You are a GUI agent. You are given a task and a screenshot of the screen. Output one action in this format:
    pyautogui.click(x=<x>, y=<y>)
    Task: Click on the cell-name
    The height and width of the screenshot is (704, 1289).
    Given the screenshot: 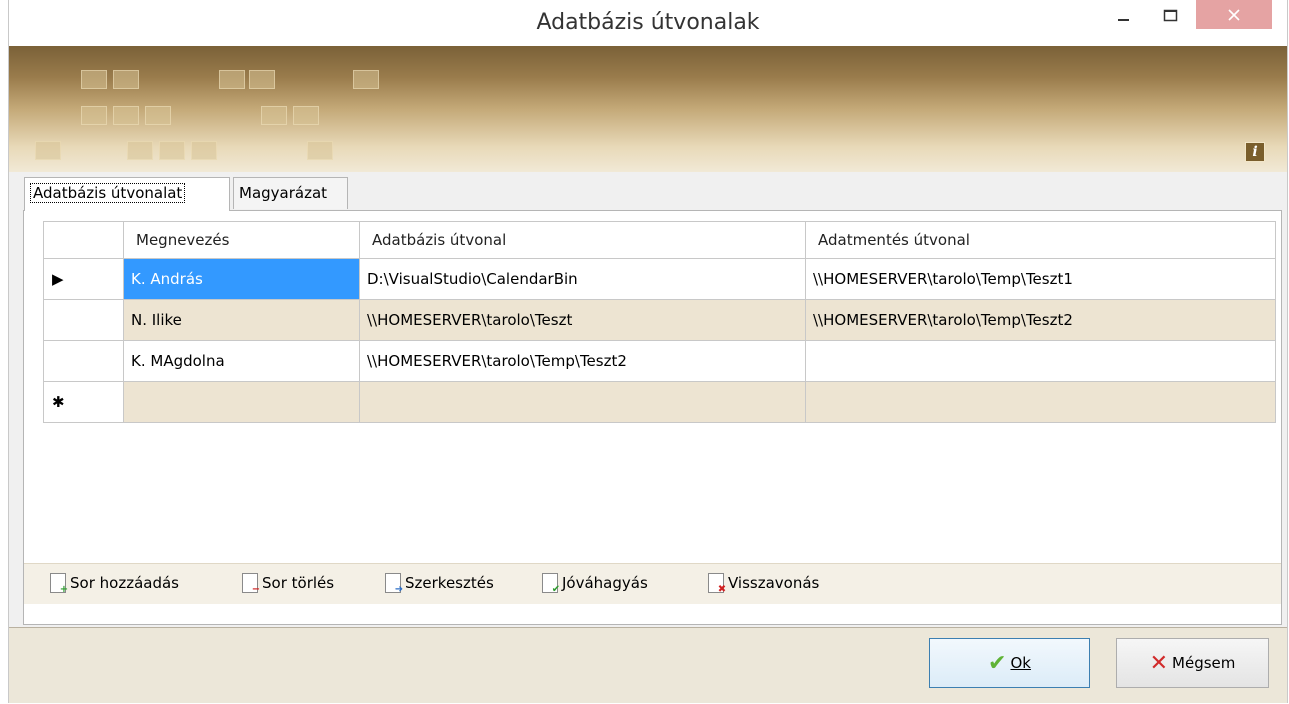 What is the action you would take?
    pyautogui.click(x=241, y=402)
    